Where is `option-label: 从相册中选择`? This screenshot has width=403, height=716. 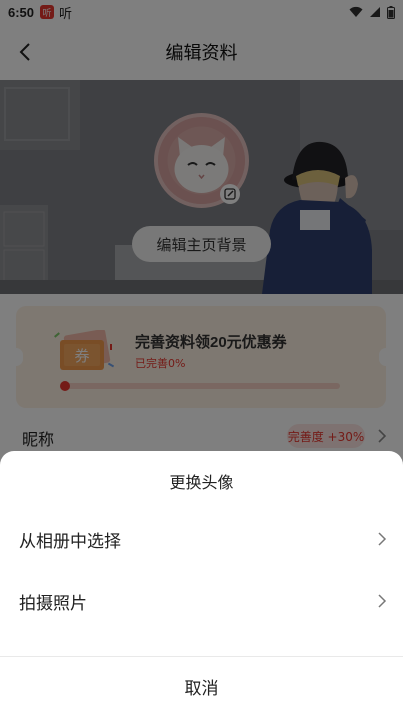 option-label: 从相册中选择 is located at coordinates (70, 542).